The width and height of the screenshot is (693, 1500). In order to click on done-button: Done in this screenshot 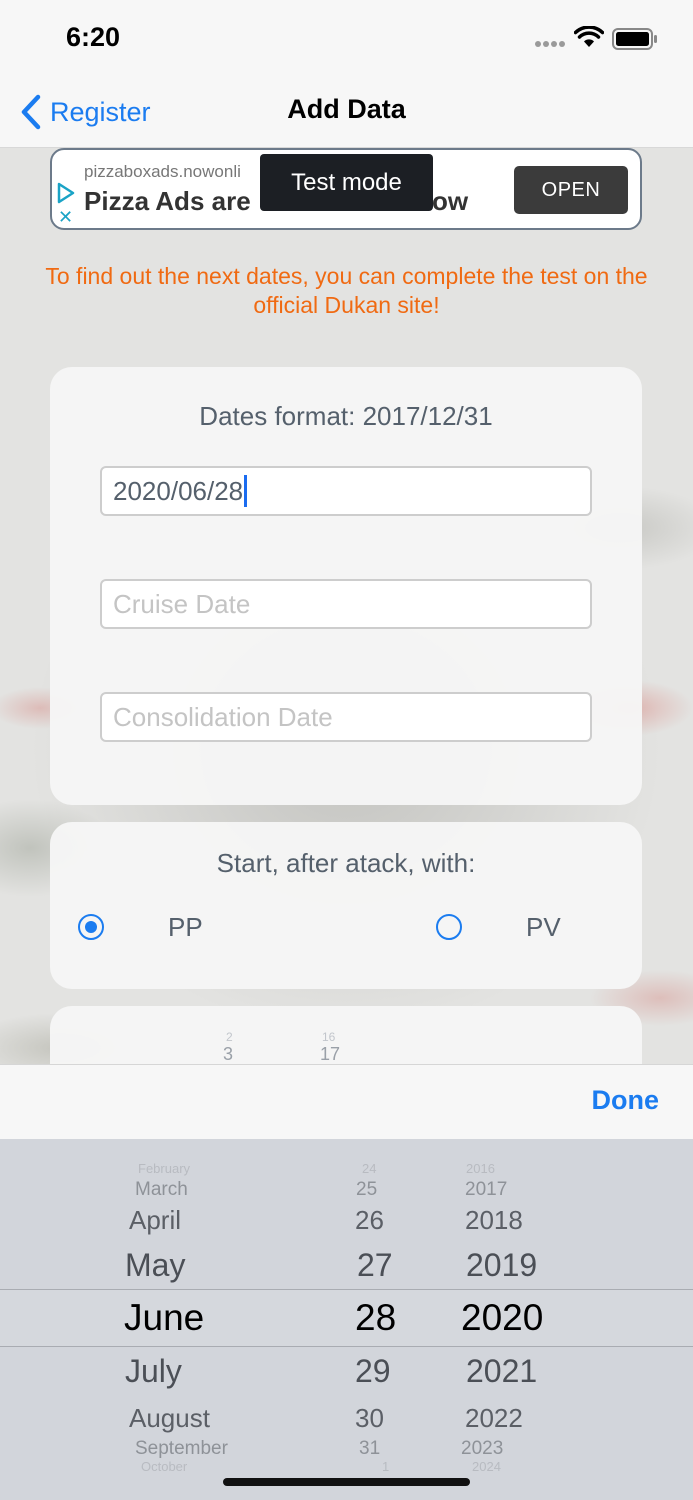, I will do `click(626, 1100)`.